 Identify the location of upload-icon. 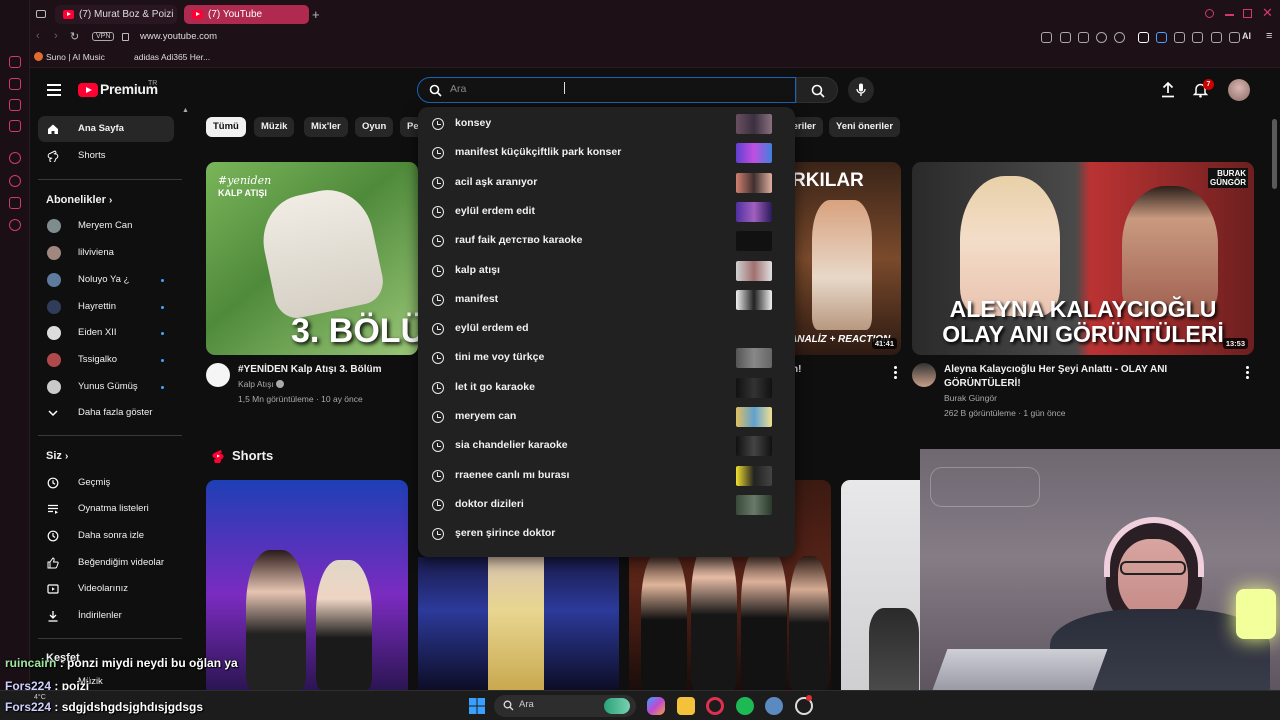
(1168, 90).